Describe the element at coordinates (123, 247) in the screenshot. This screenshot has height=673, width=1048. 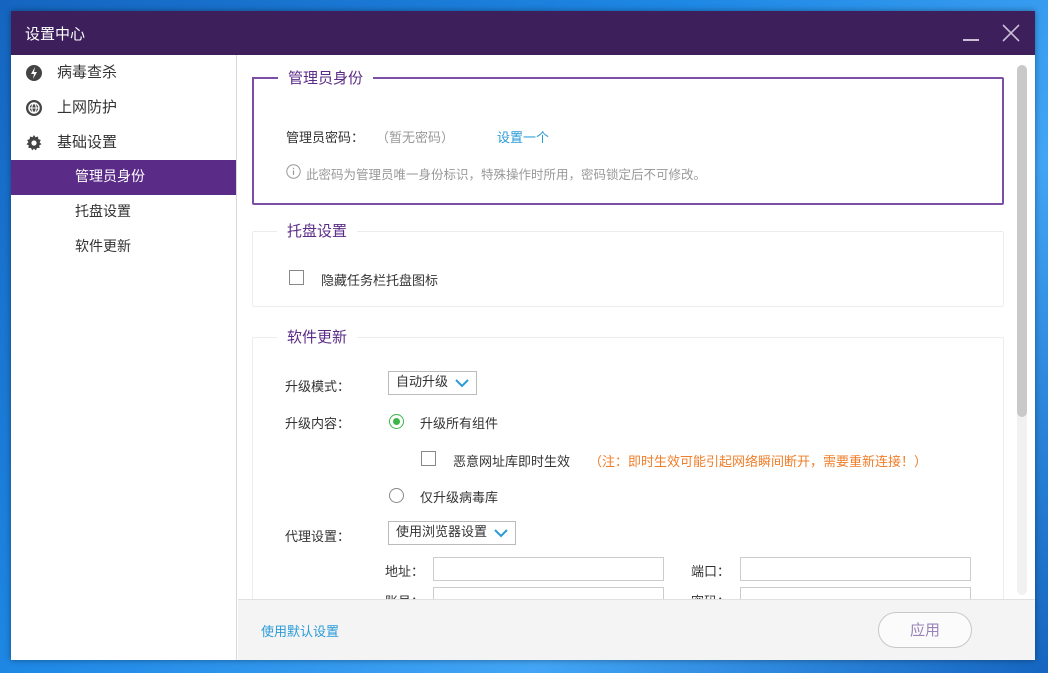
I see `sidebar-item-software-update: 软件更新` at that location.